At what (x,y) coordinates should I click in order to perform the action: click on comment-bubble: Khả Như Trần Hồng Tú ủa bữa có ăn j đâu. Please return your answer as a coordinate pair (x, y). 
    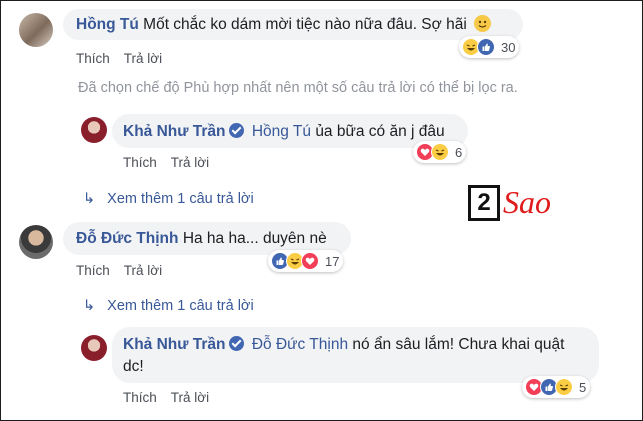
    Looking at the image, I should click on (290, 131).